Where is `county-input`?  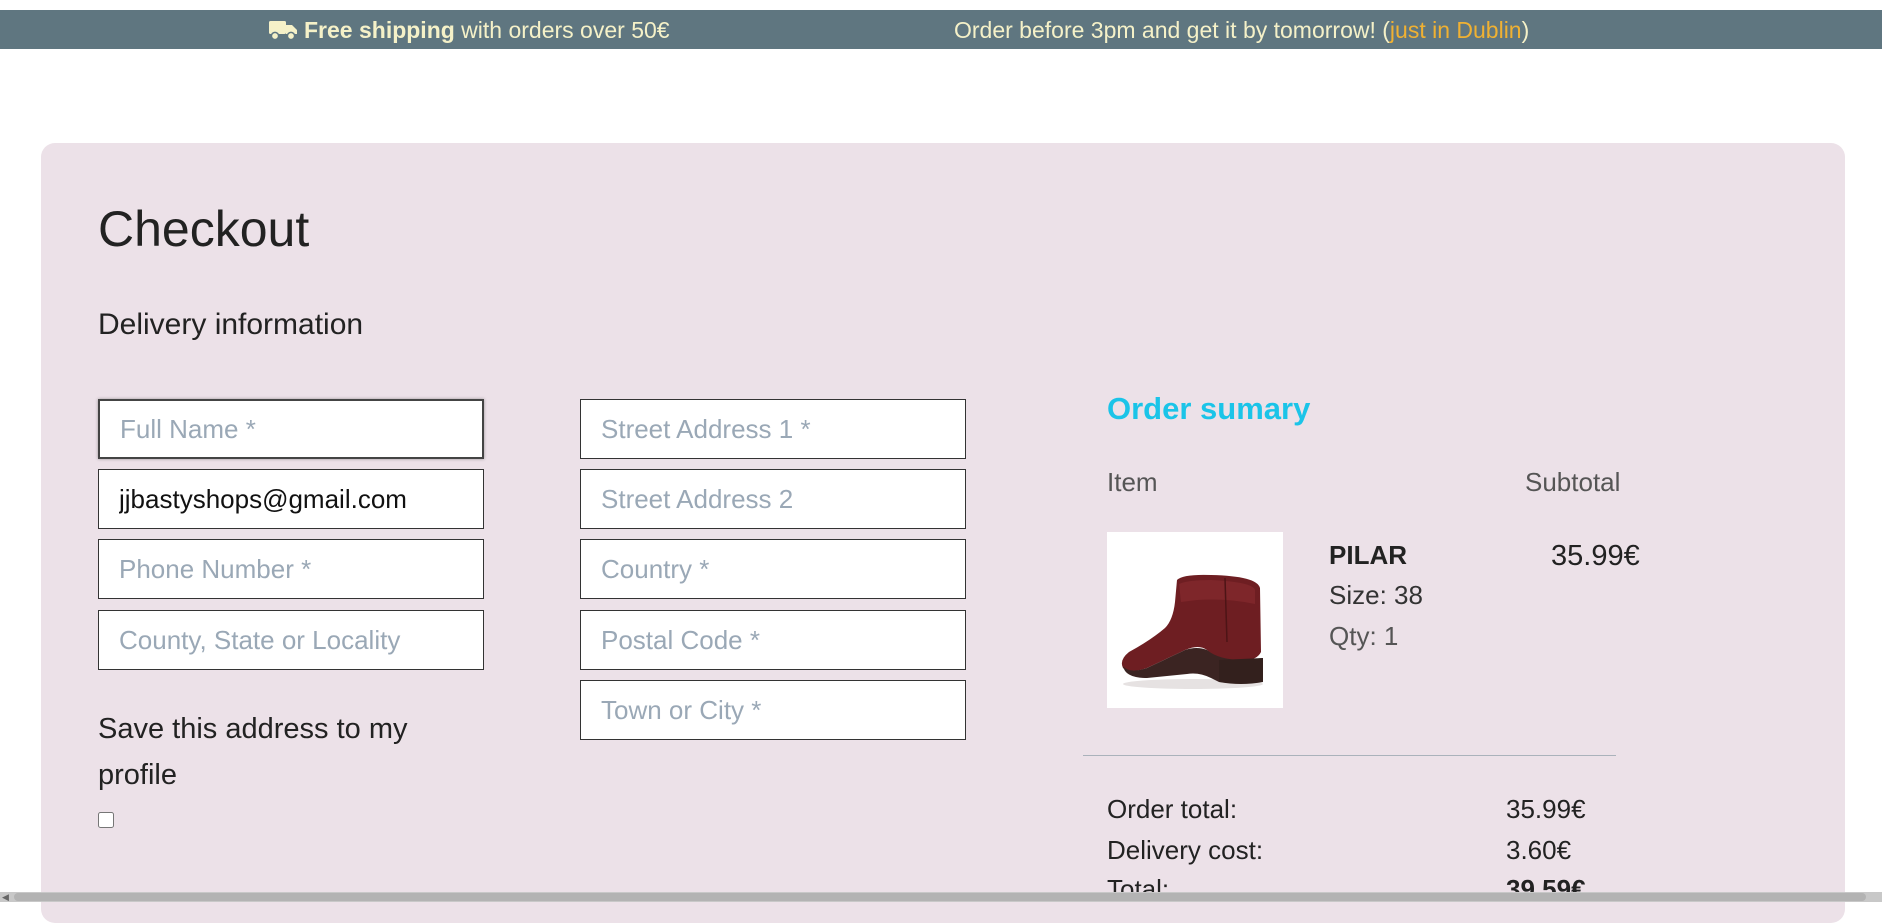
county-input is located at coordinates (291, 640).